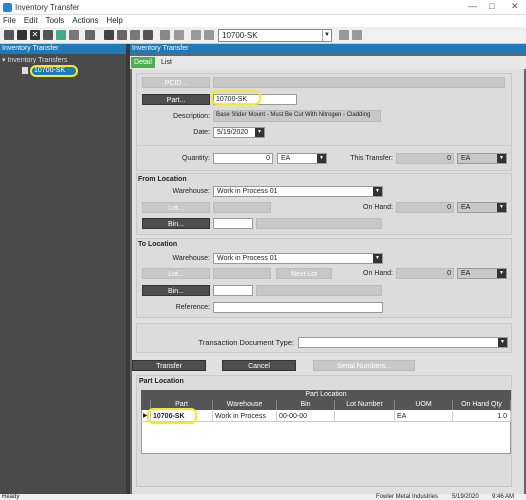  Describe the element at coordinates (365, 416) in the screenshot. I see `grid-cell-lot-number` at that location.